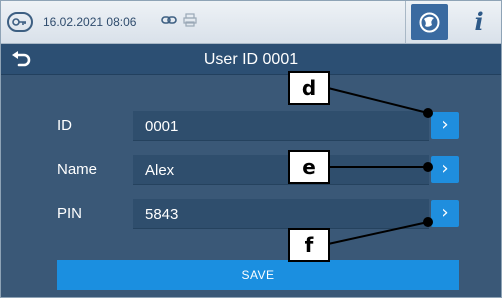 Image resolution: width=502 pixels, height=298 pixels. Describe the element at coordinates (380, 102) in the screenshot. I see `leader-d` at that location.